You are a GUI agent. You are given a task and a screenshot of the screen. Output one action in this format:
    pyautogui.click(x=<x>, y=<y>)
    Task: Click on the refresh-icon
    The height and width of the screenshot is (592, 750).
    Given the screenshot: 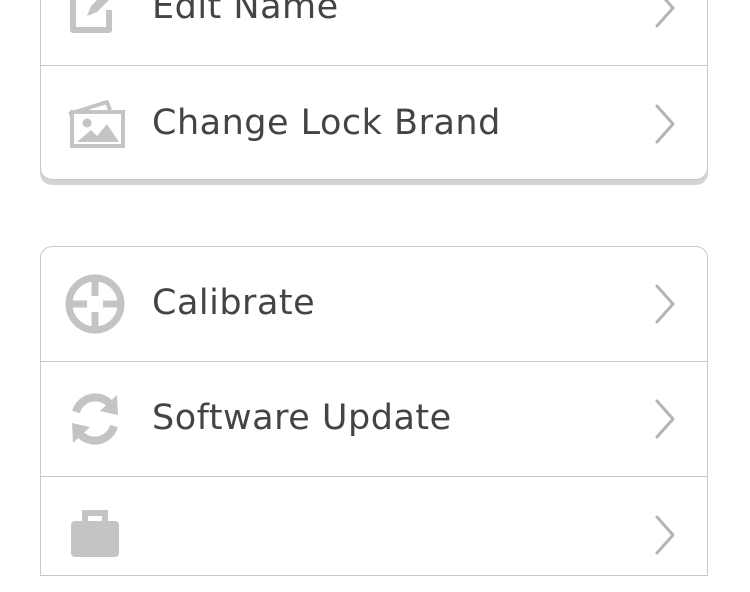 What is the action you would take?
    pyautogui.click(x=95, y=419)
    